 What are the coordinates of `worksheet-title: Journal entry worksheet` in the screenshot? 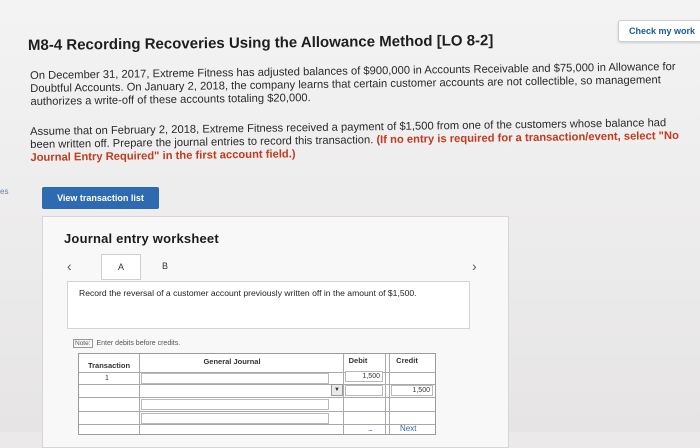 It's located at (141, 238).